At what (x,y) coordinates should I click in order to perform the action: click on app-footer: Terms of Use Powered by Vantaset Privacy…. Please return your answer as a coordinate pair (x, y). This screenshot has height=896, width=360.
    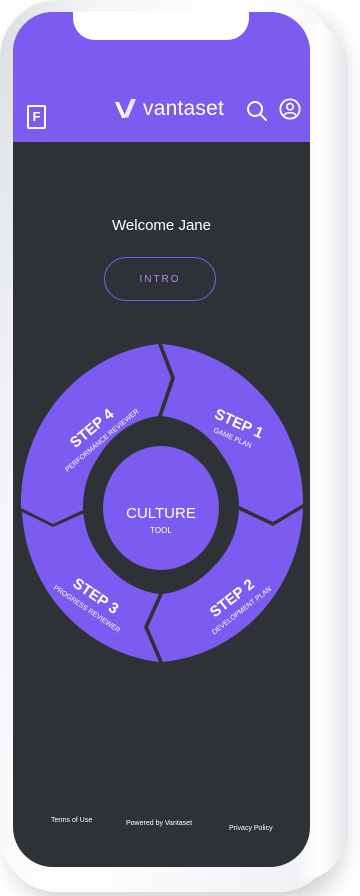
    Looking at the image, I should click on (161, 832).